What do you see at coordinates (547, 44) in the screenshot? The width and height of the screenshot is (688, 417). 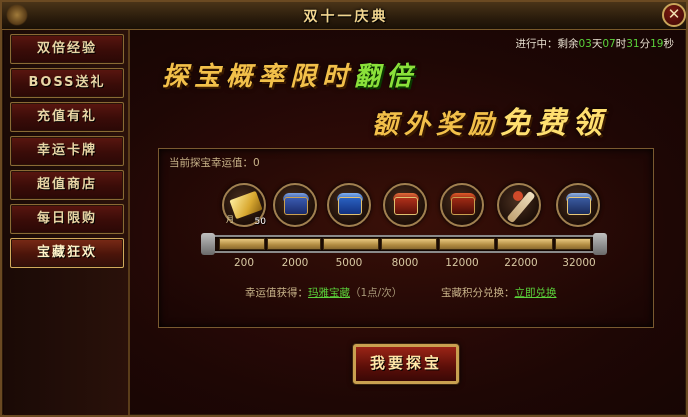 I see `timer-prefix: 进行中：剩余` at bounding box center [547, 44].